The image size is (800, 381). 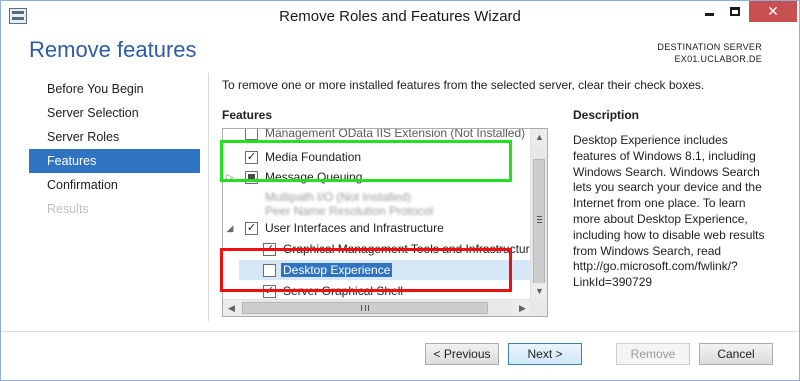 I want to click on vertical-scroll-thumb, so click(x=539, y=222).